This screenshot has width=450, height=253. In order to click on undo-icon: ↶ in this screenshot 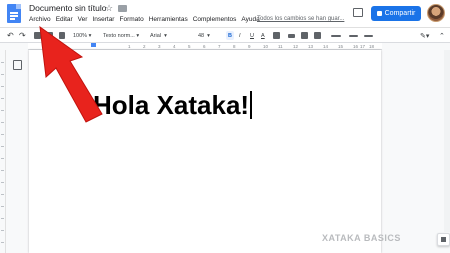, I will do `click(10, 35)`.